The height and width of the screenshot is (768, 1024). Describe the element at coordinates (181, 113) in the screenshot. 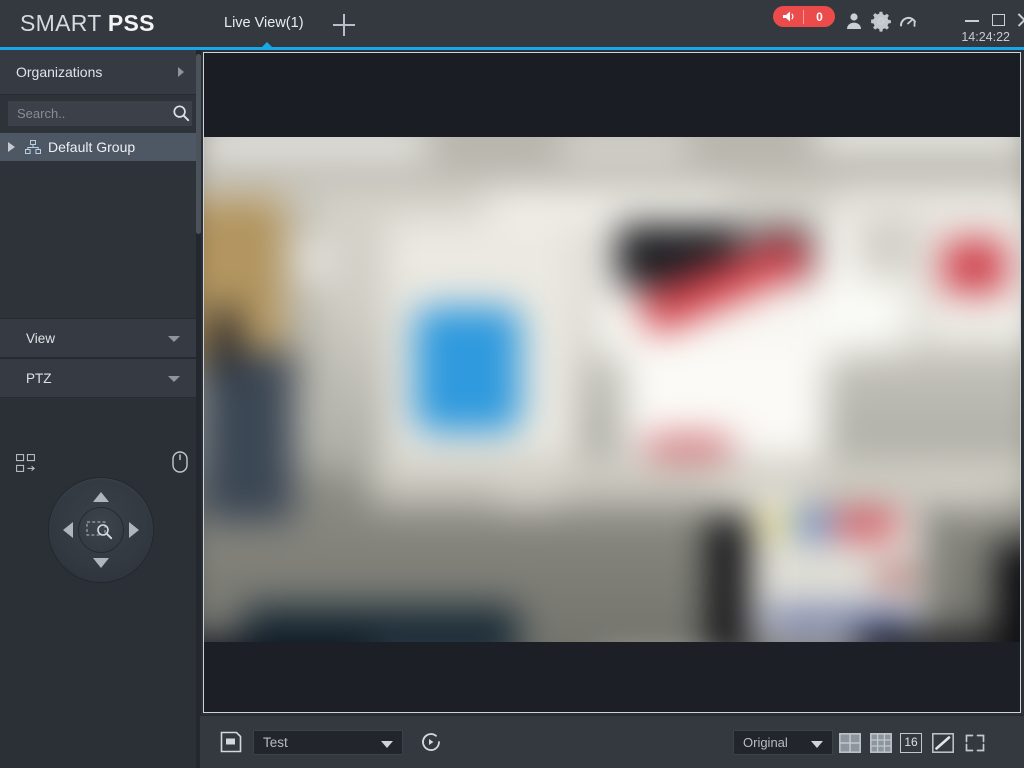

I see `search-icon` at that location.